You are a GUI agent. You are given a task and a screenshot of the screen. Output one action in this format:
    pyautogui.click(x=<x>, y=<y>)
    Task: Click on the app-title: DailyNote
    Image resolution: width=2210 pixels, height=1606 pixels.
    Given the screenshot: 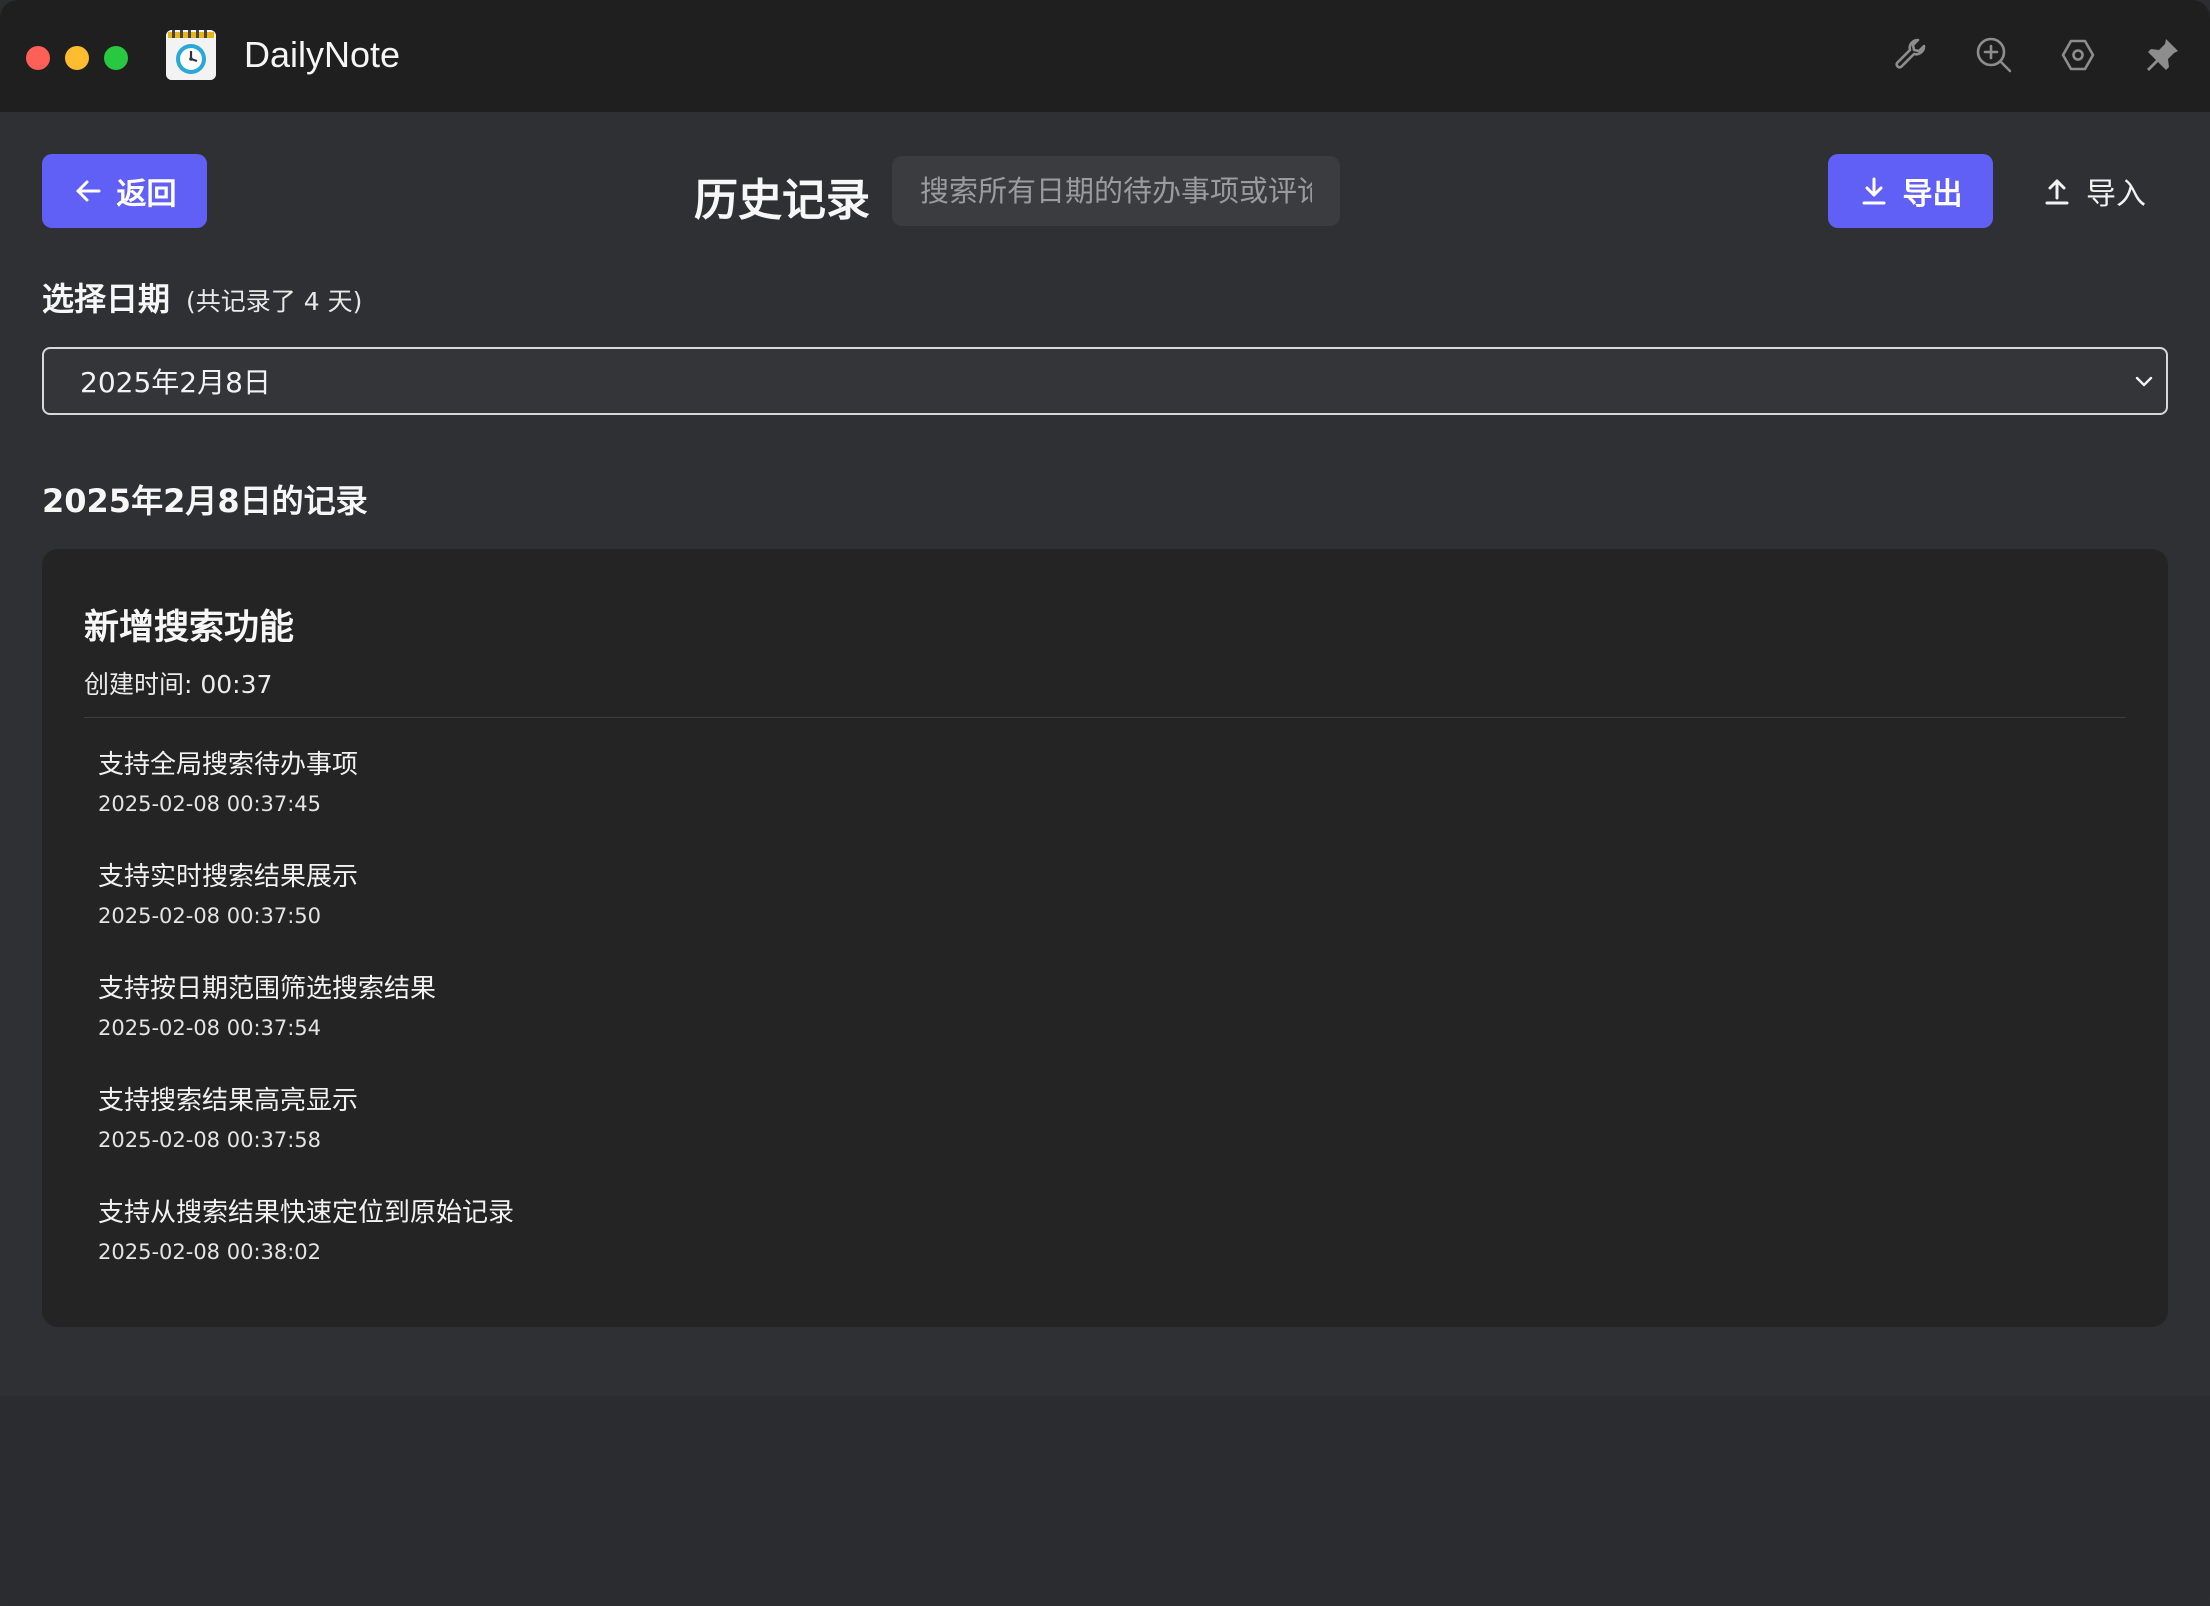 What is the action you would take?
    pyautogui.click(x=322, y=54)
    